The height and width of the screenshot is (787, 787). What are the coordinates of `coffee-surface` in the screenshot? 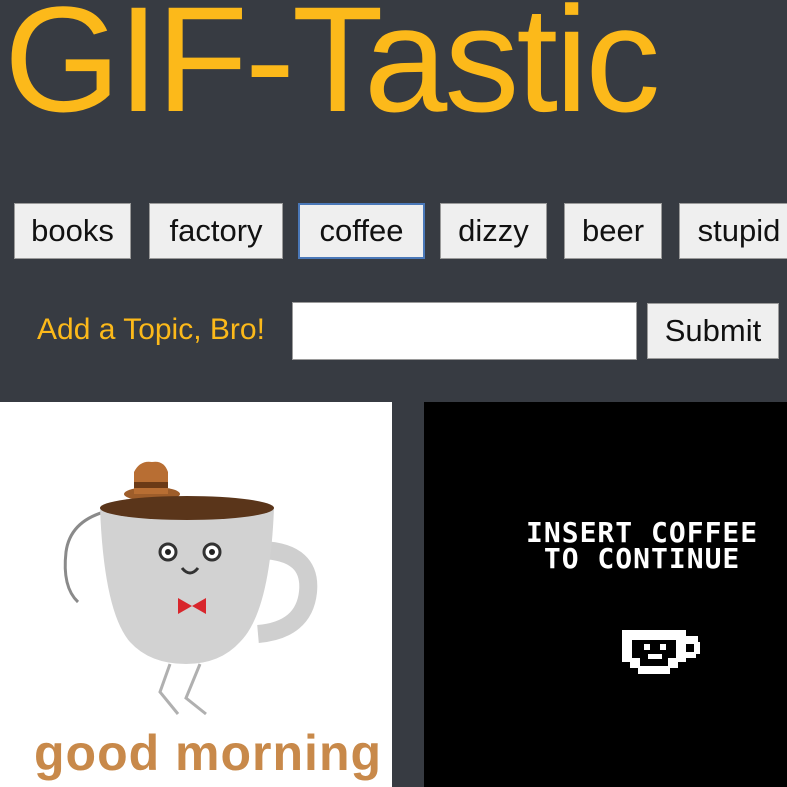 It's located at (187, 508).